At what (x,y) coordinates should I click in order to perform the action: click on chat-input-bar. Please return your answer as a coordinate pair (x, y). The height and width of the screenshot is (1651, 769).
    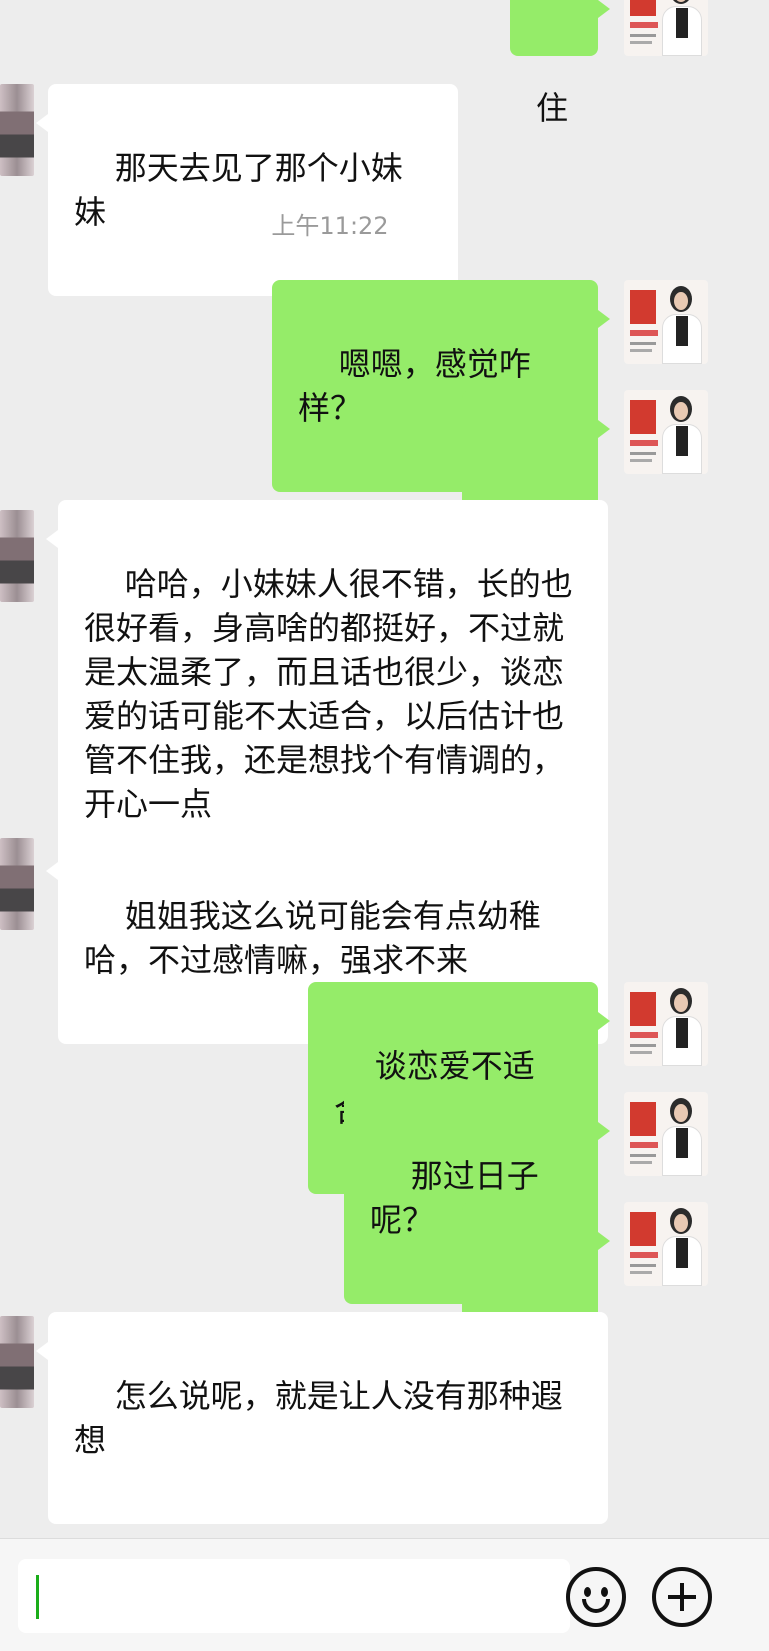
    Looking at the image, I should click on (384, 1594).